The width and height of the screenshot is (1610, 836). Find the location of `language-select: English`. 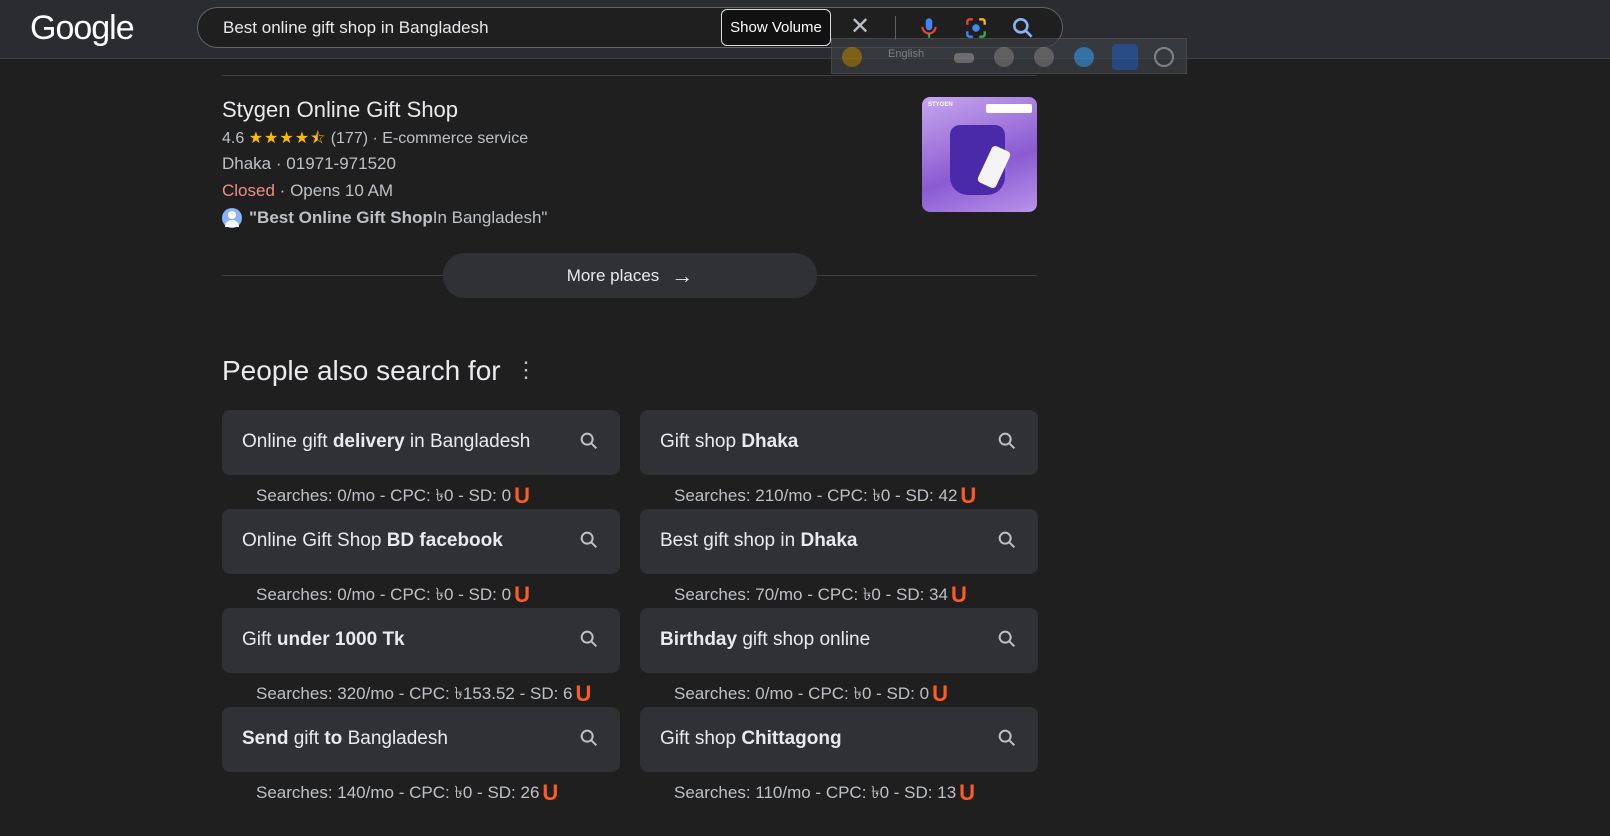

language-select: English is located at coordinates (906, 54).